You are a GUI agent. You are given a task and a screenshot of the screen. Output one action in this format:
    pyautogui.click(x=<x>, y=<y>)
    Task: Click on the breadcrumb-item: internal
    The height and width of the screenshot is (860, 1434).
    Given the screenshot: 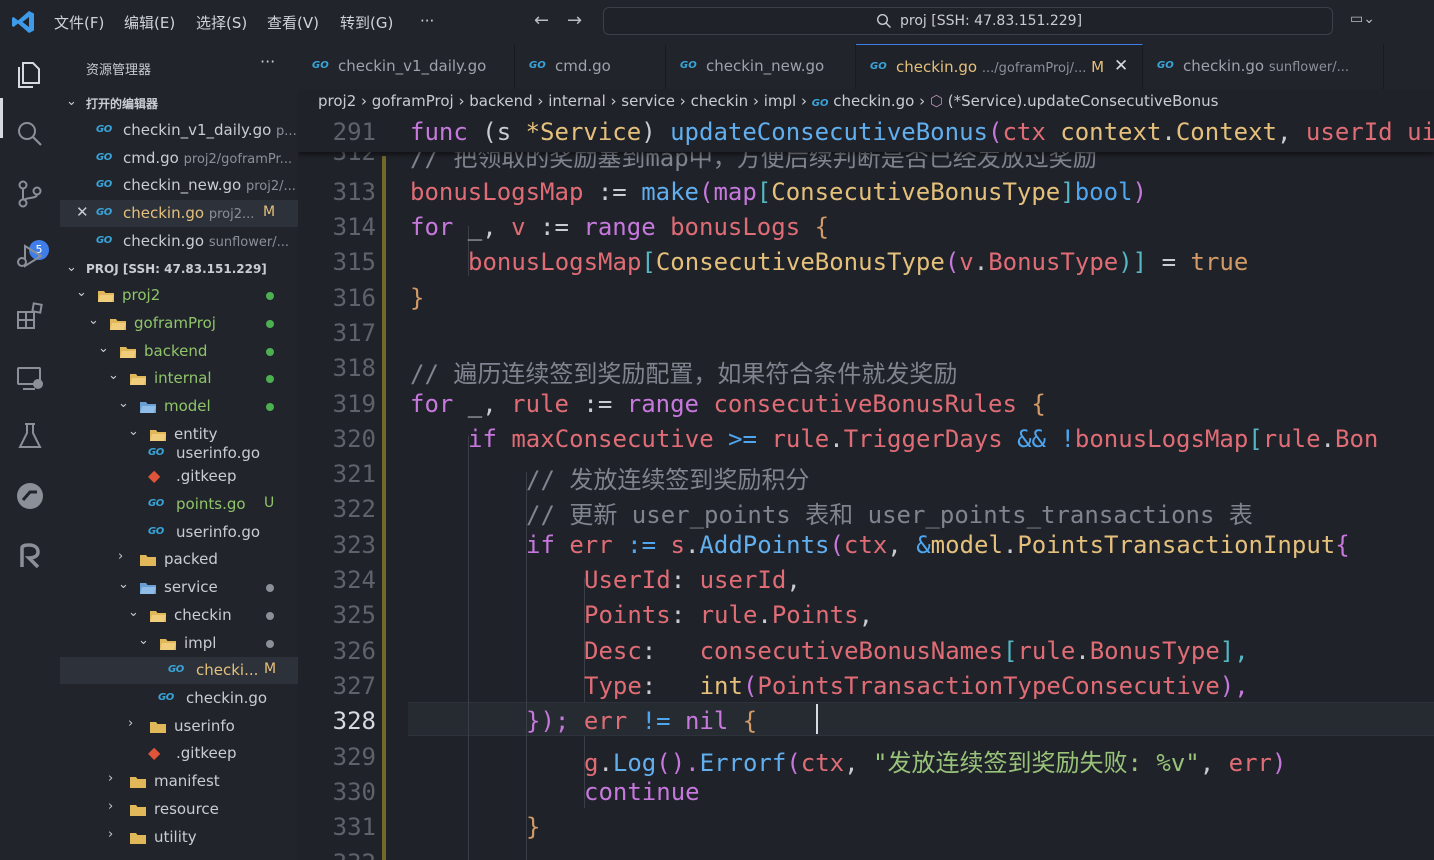 What is the action you would take?
    pyautogui.click(x=577, y=101)
    